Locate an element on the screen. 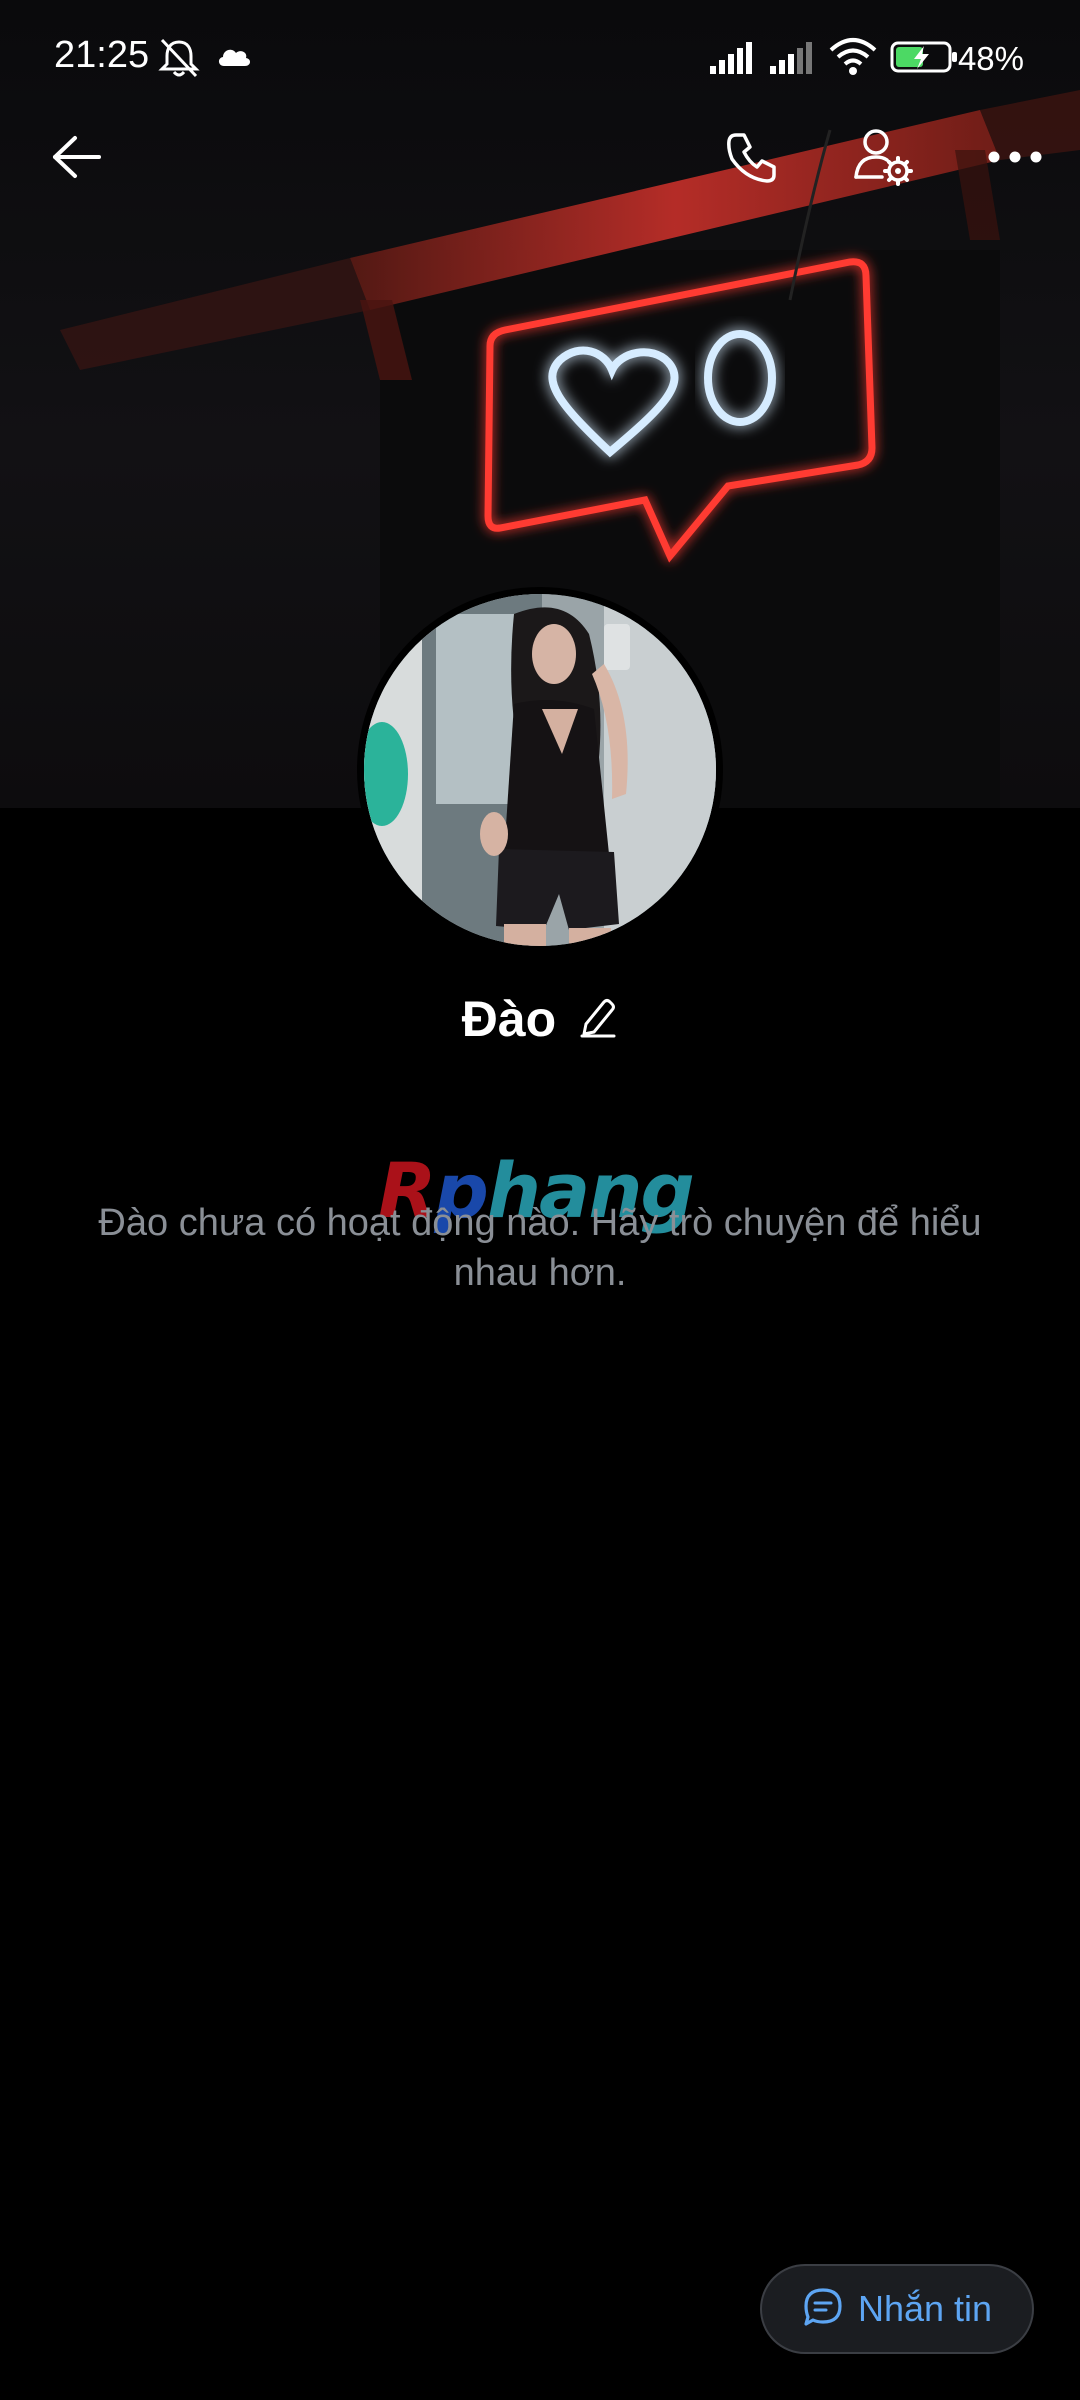  avatar-container is located at coordinates (540, 770).